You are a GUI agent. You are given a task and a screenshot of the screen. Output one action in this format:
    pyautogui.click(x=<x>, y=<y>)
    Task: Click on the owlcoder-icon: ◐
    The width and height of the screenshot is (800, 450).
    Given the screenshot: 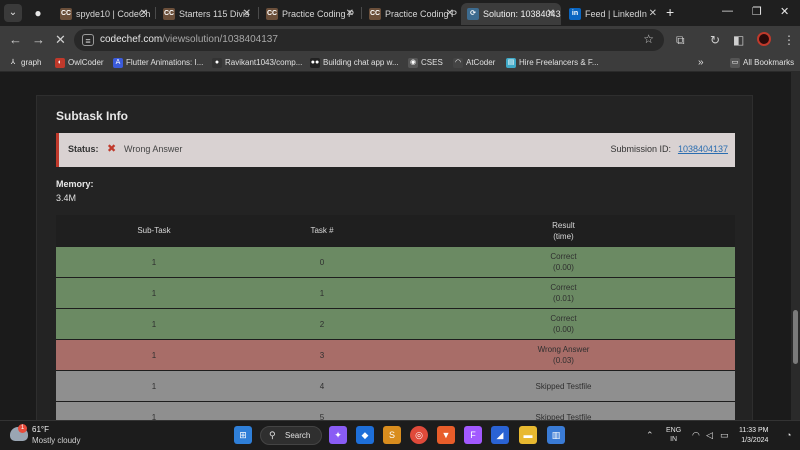 What is the action you would take?
    pyautogui.click(x=60, y=63)
    